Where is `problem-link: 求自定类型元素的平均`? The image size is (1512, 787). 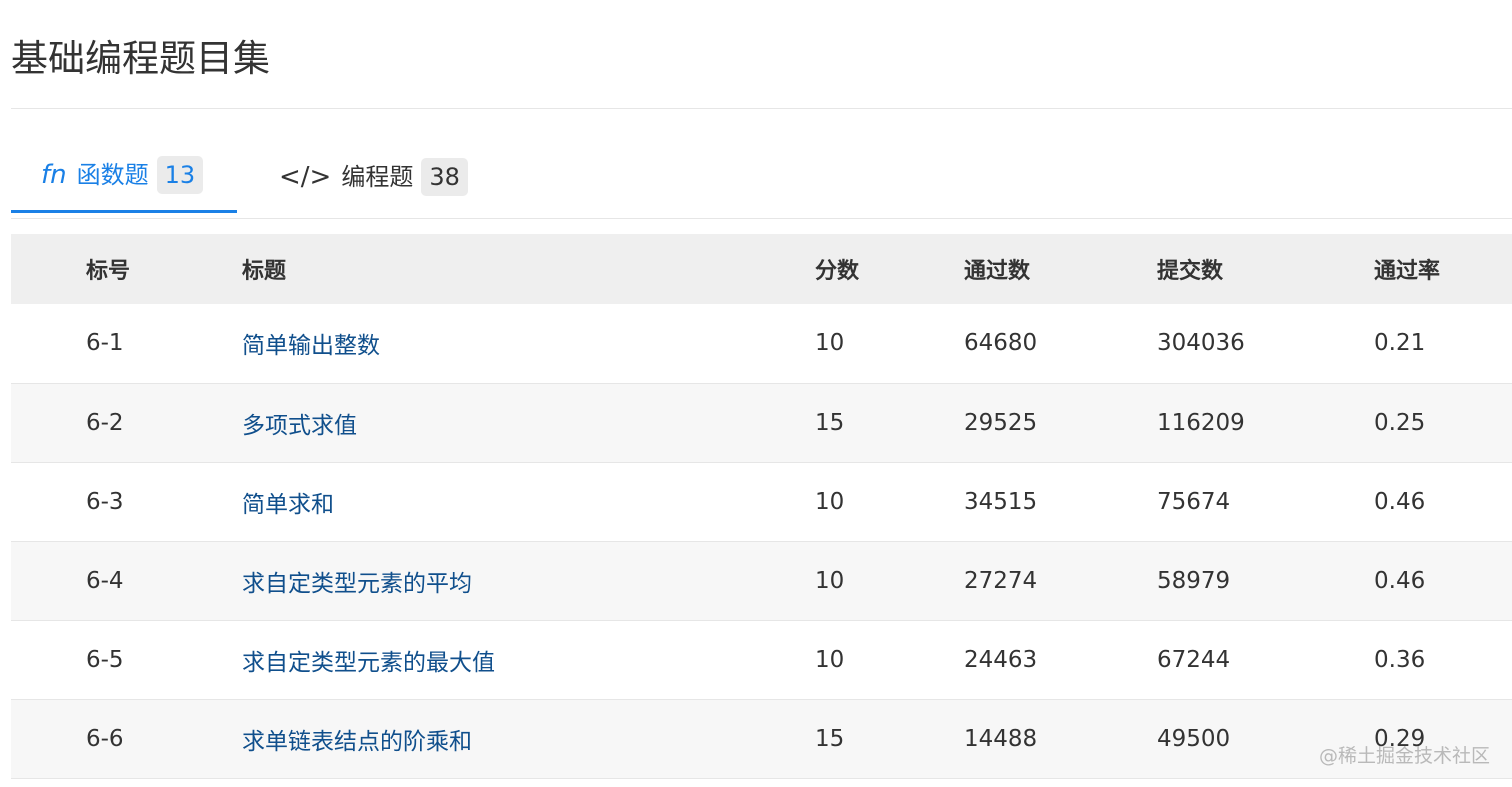 problem-link: 求自定类型元素的平均 is located at coordinates (357, 584).